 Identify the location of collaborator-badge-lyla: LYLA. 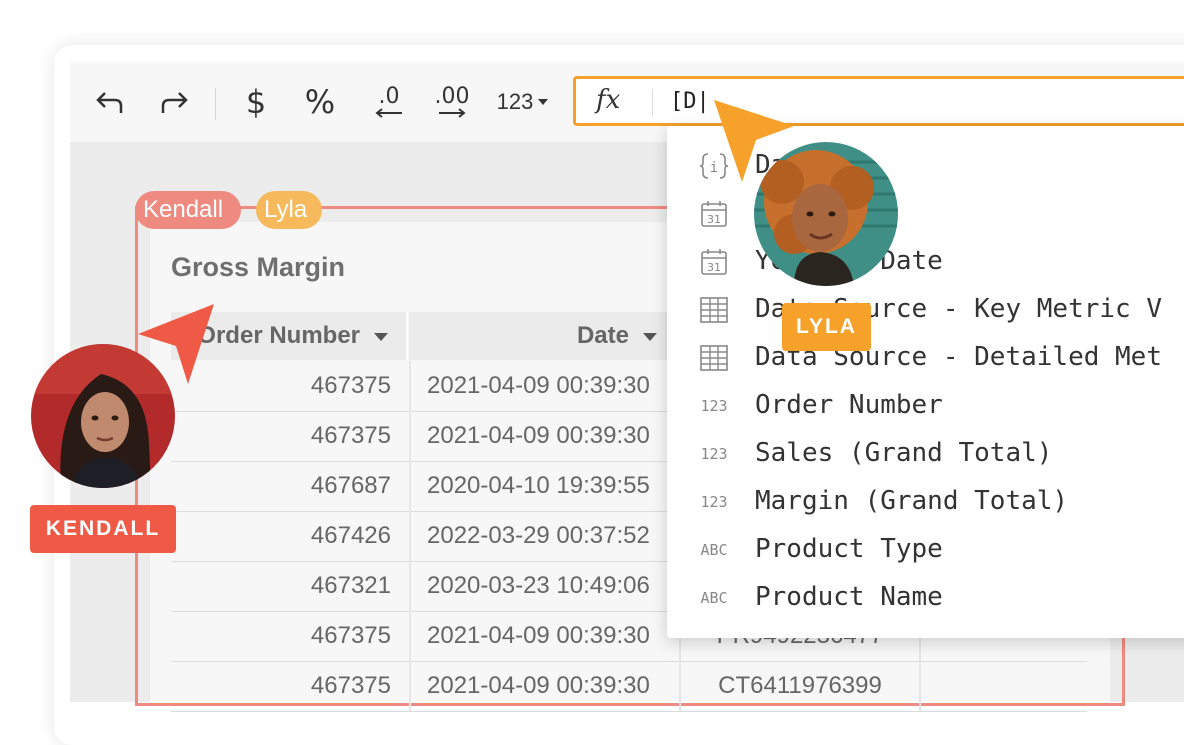
(826, 327).